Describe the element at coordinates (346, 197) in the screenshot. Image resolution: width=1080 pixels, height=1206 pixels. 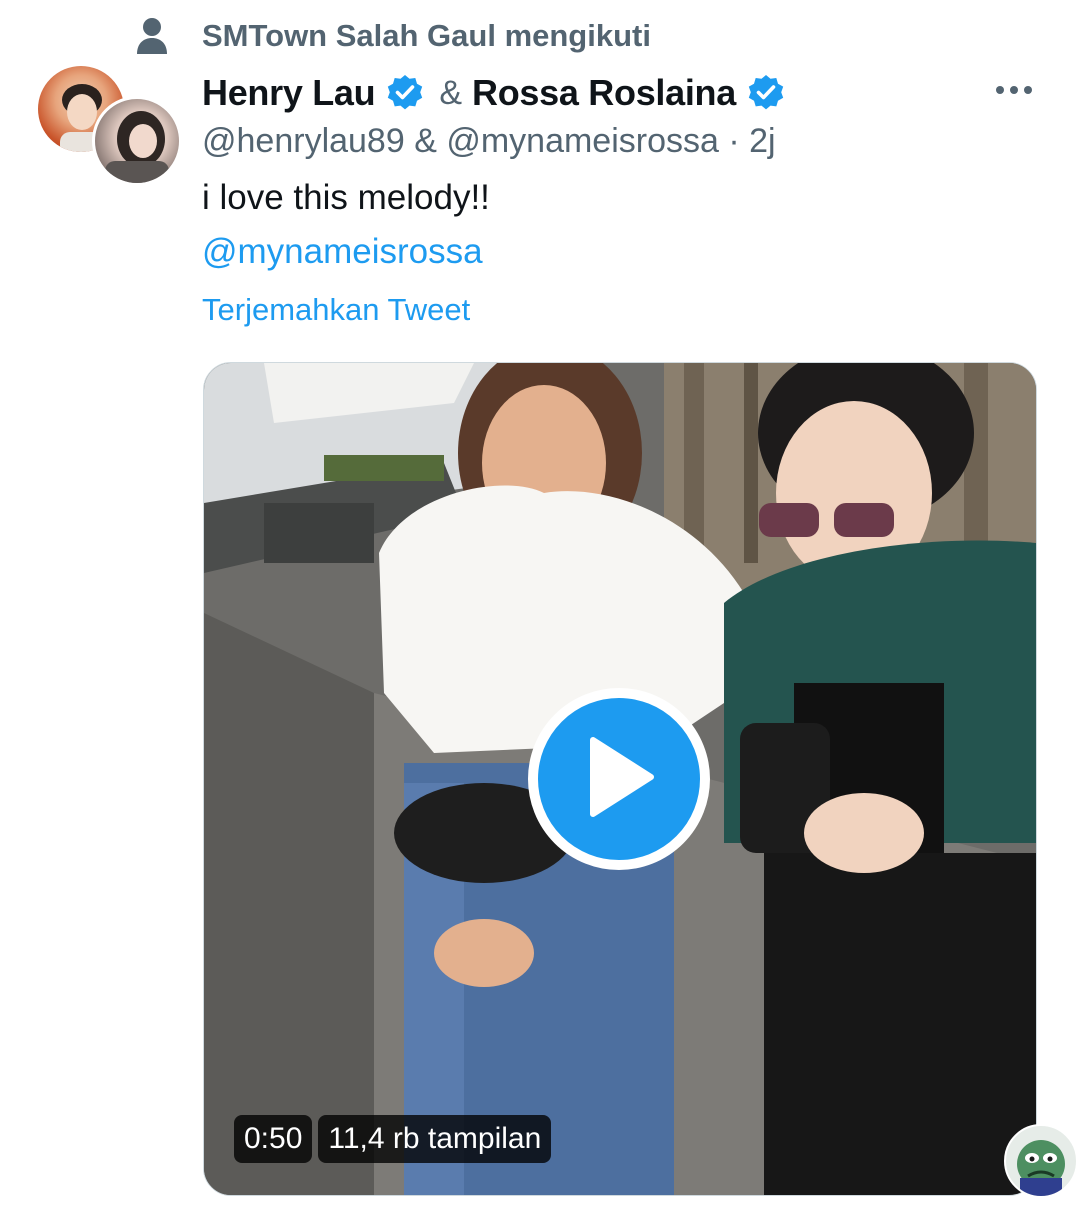
I see `tweet-text: i love this melody!!` at that location.